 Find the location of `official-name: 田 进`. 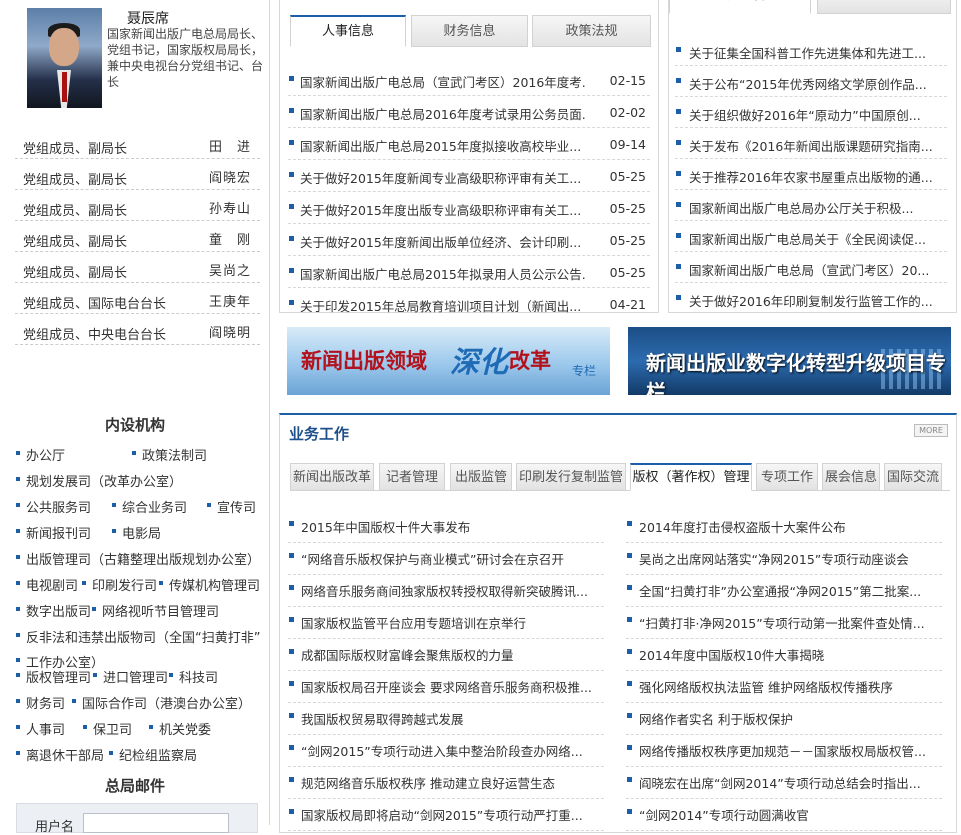

official-name: 田 进 is located at coordinates (230, 145).